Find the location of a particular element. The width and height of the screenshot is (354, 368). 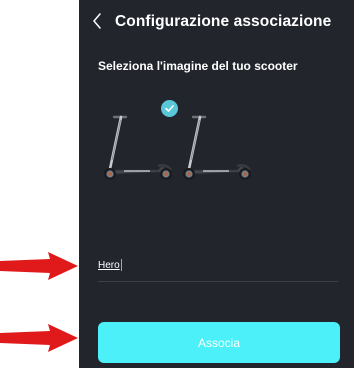

scooter-name-value: Hero is located at coordinates (109, 265).